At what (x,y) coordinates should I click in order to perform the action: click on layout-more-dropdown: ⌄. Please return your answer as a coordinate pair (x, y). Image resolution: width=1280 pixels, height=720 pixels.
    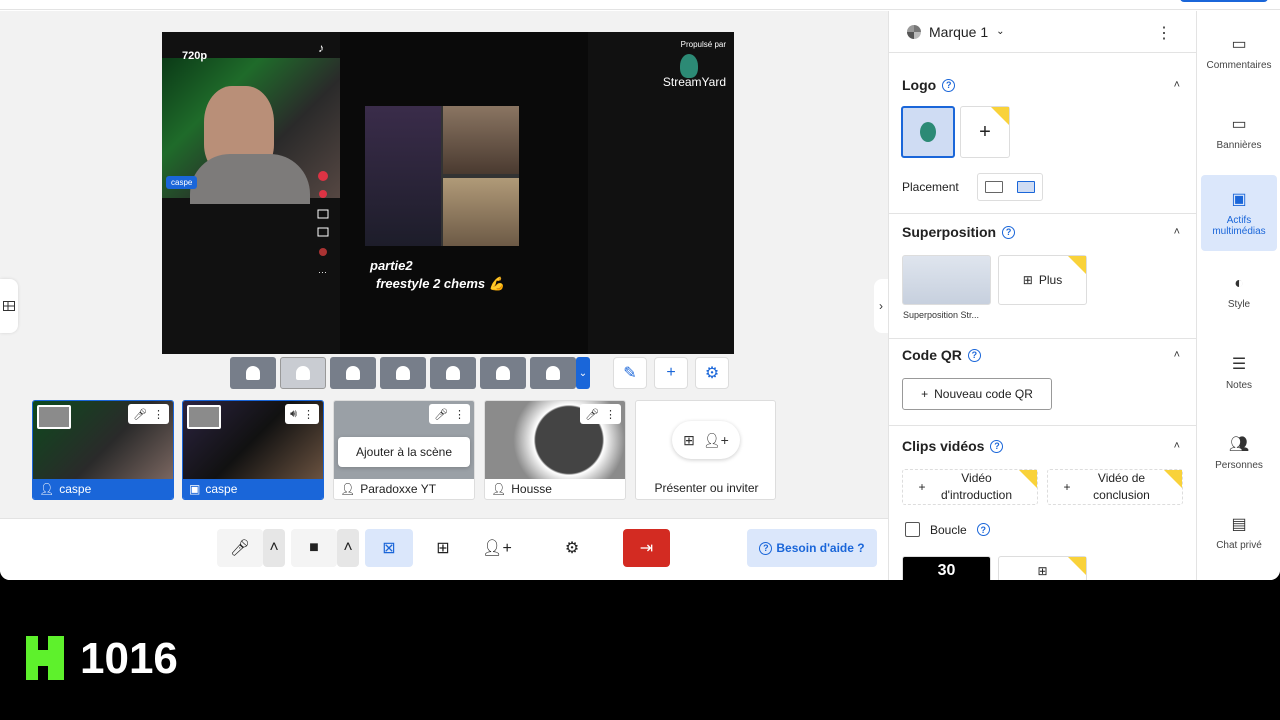
    Looking at the image, I should click on (583, 373).